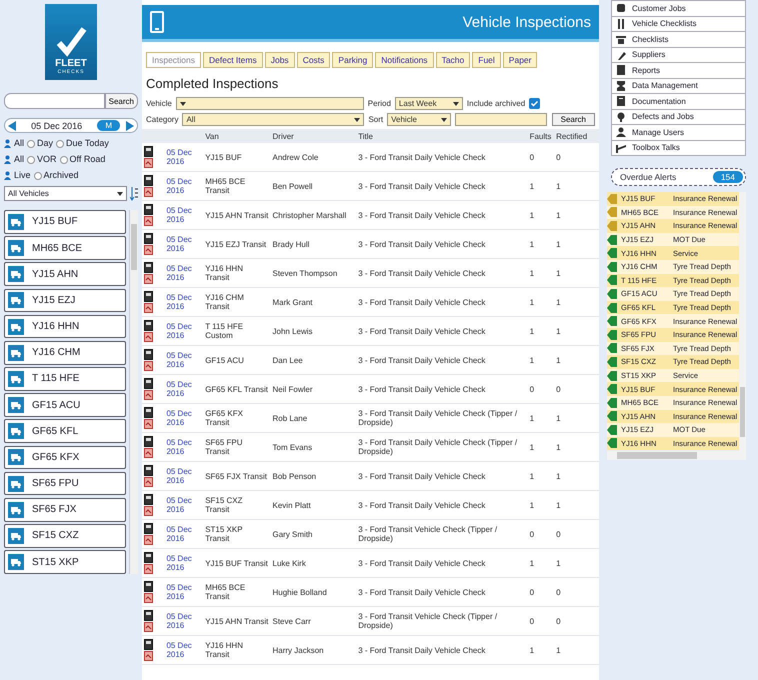 The image size is (758, 680). What do you see at coordinates (65, 326) in the screenshot?
I see `vehicle-item: YJ16 HHN` at bounding box center [65, 326].